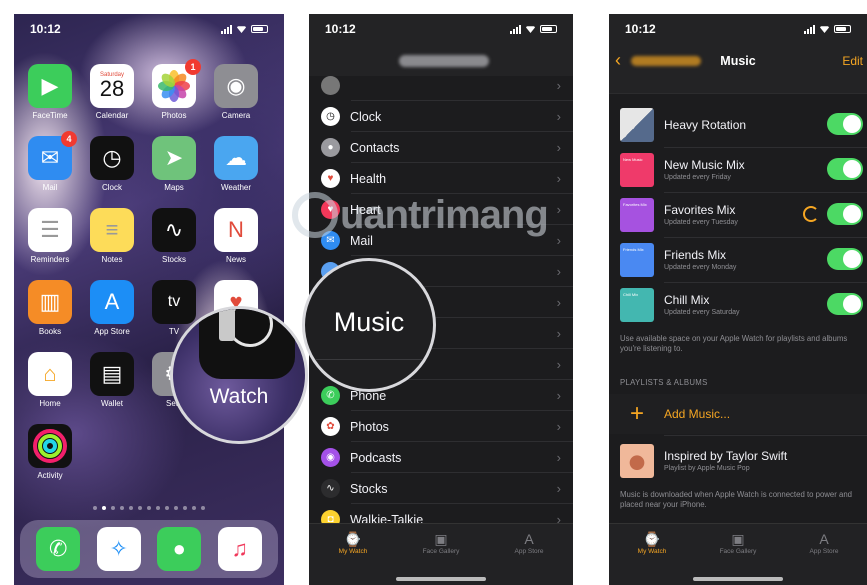  I want to click on app-clock: ◷ Clock, so click(112, 164).